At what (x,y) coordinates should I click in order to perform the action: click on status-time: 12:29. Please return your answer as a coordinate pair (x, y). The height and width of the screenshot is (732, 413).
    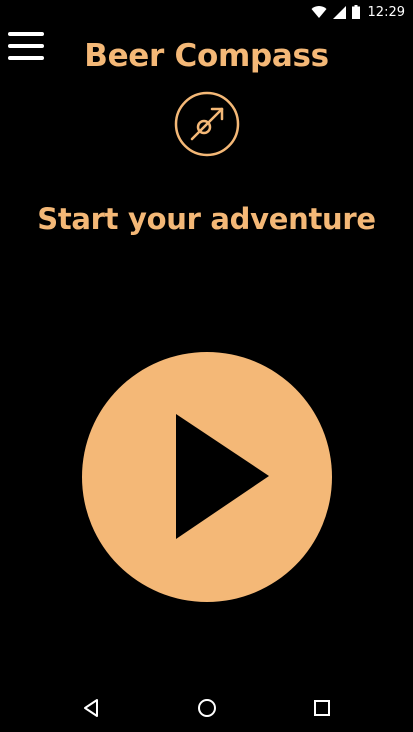
    Looking at the image, I should click on (386, 12).